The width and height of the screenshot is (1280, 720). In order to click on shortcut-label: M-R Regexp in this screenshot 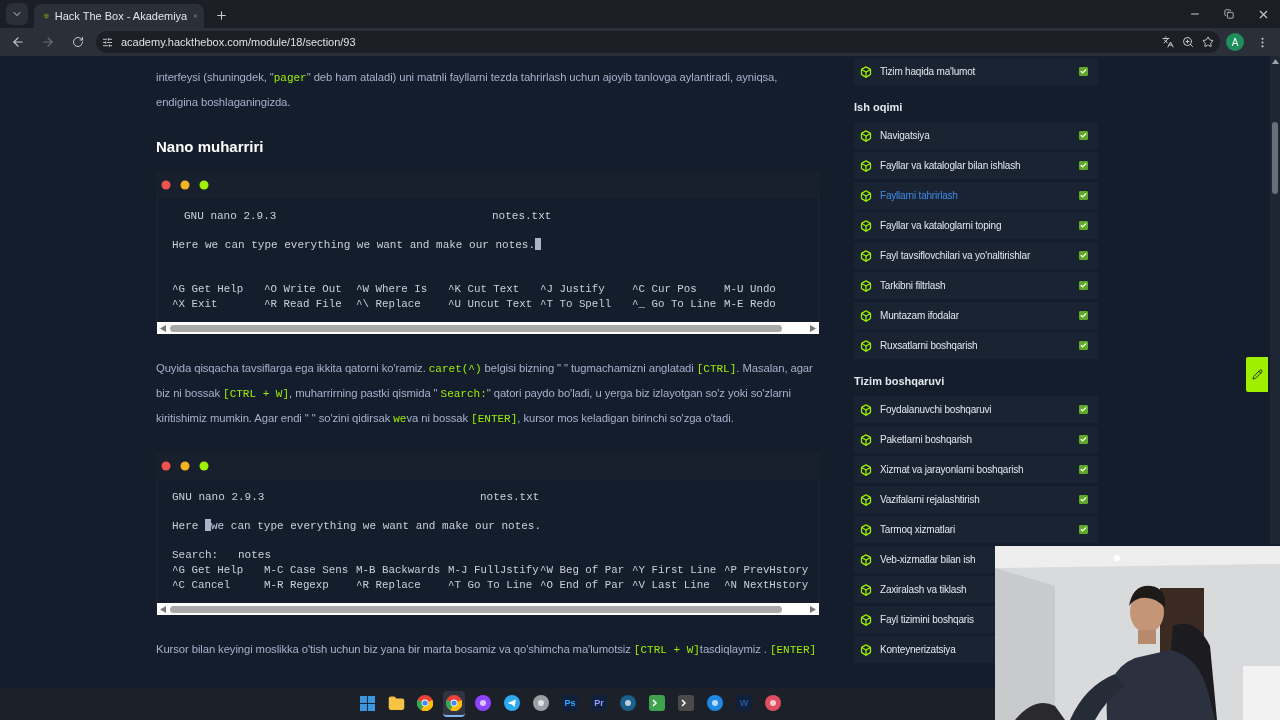, I will do `click(297, 585)`.